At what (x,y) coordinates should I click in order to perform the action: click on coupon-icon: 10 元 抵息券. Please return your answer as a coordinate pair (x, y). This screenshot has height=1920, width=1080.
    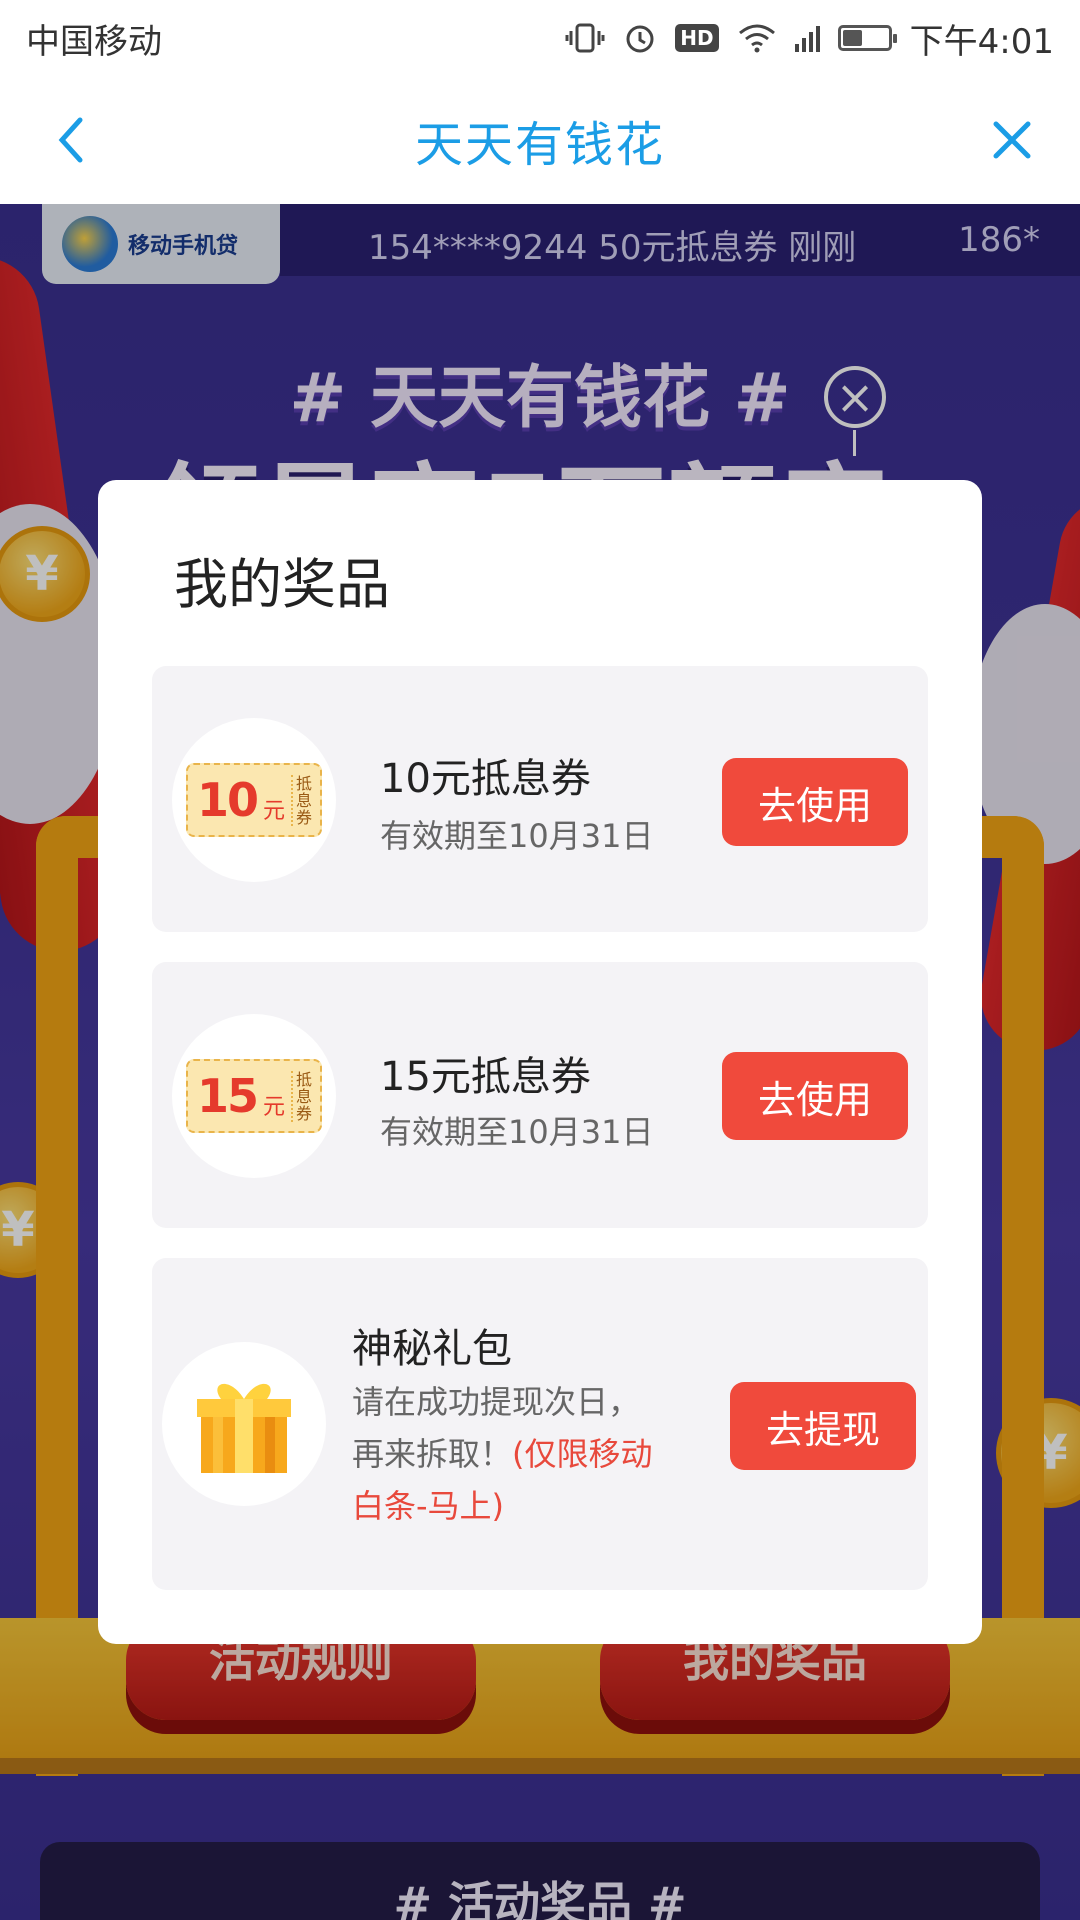
    Looking at the image, I should click on (254, 800).